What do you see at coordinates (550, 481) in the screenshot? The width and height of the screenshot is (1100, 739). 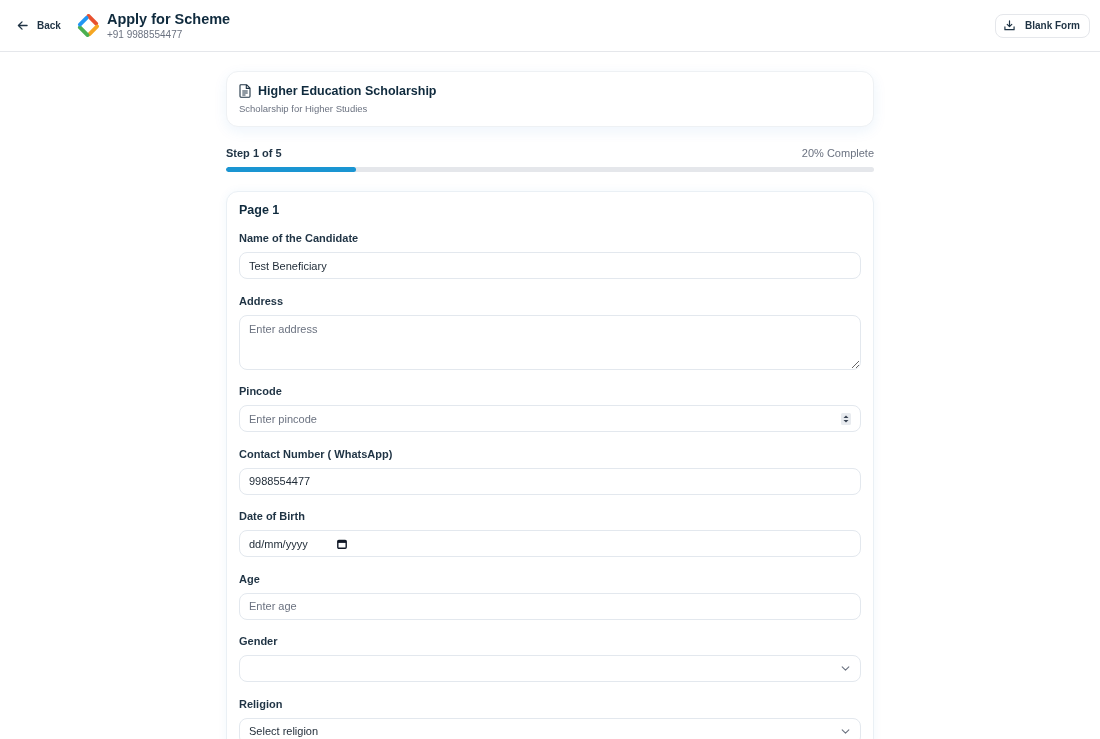 I see `text-input: 9988554477` at bounding box center [550, 481].